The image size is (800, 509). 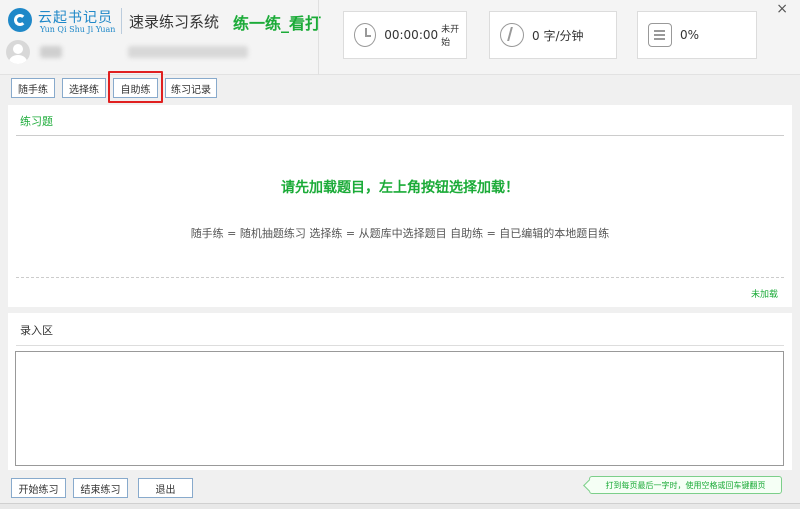 What do you see at coordinates (411, 35) in the screenshot?
I see `timer-value: 00:00:00` at bounding box center [411, 35].